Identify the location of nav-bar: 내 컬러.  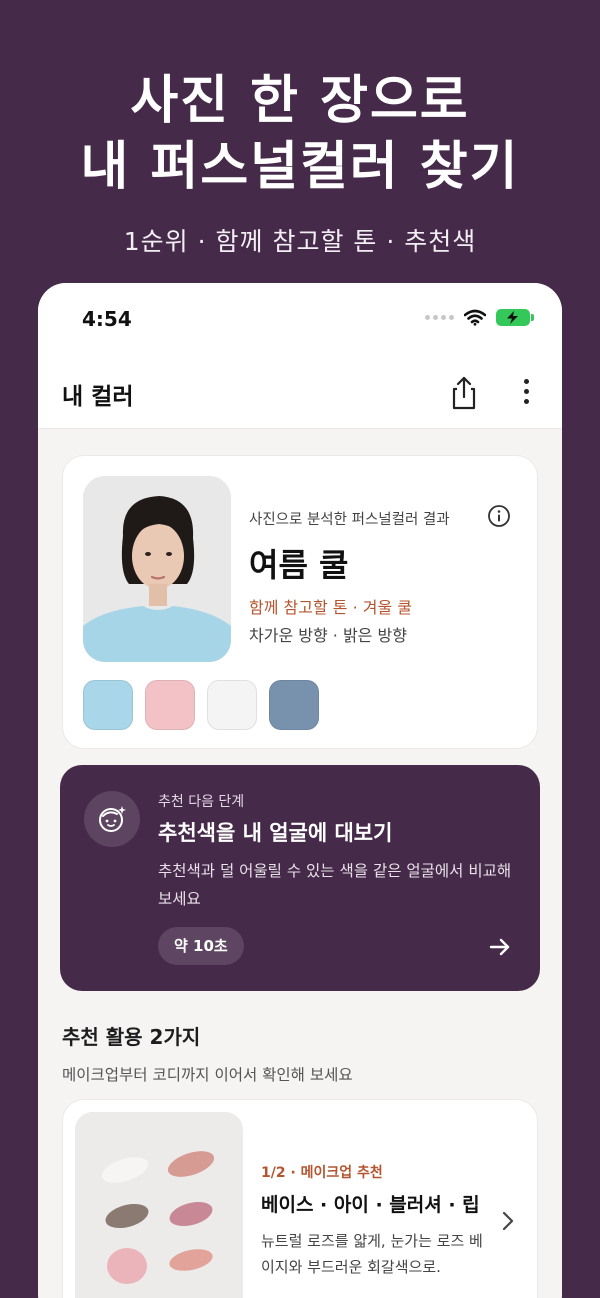
(300, 391).